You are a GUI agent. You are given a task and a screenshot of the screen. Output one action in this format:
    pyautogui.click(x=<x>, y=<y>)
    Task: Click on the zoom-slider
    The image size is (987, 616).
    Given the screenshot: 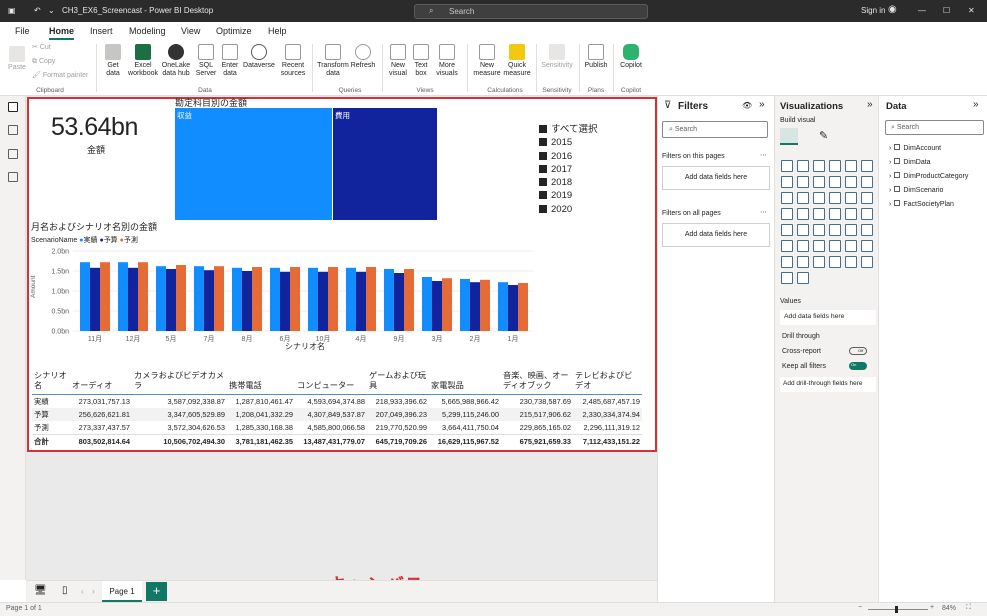 What is the action you would take?
    pyautogui.click(x=898, y=609)
    